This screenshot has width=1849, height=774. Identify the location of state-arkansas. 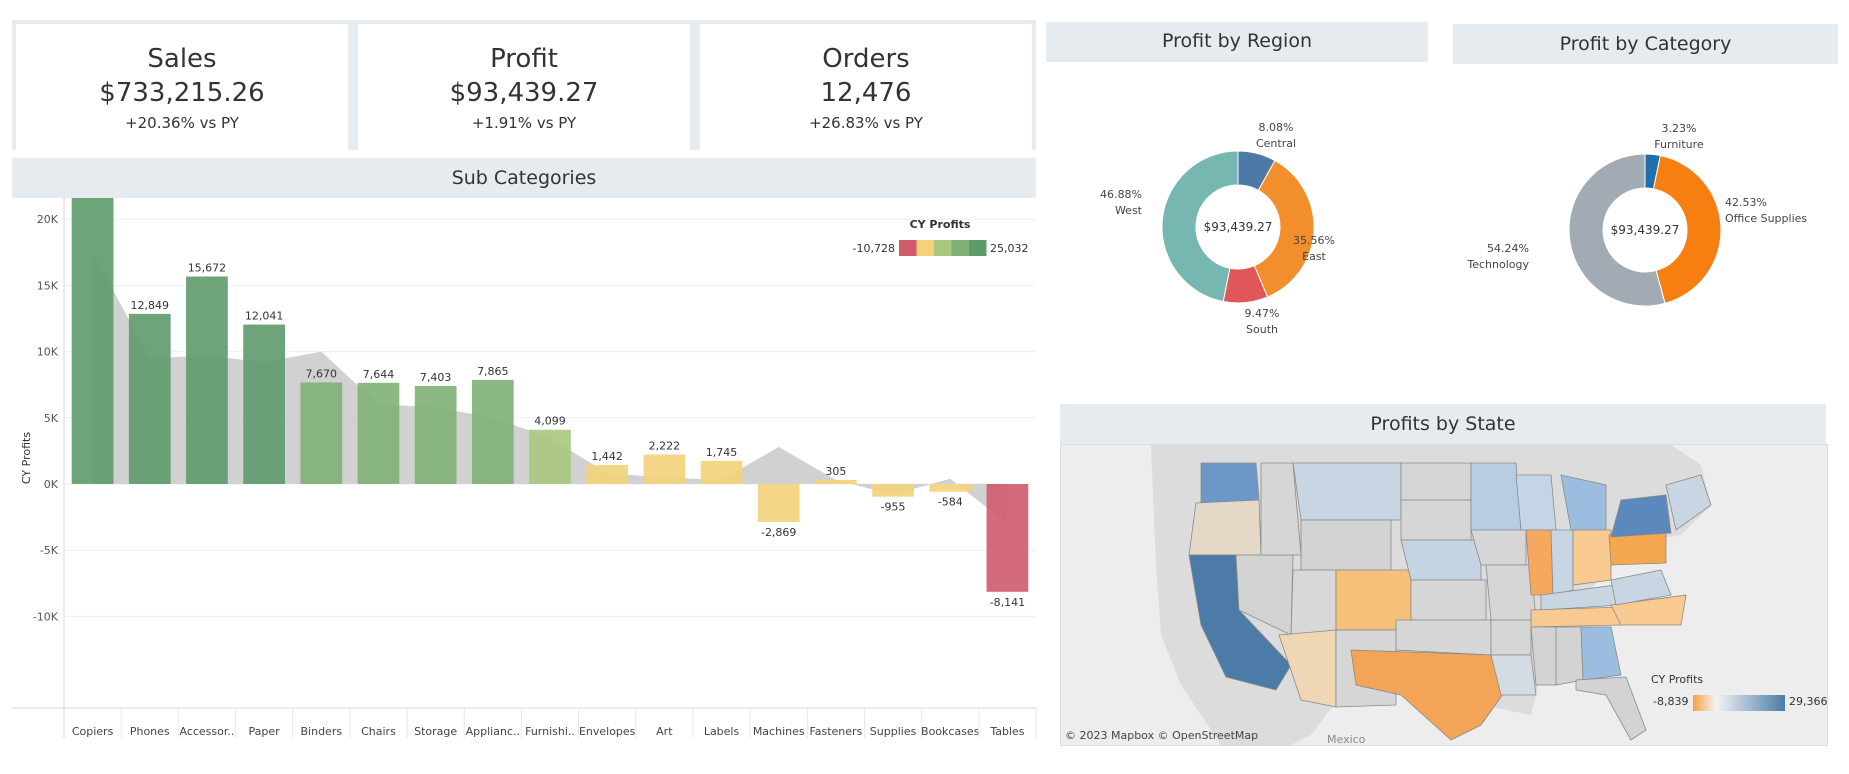
(1511, 637).